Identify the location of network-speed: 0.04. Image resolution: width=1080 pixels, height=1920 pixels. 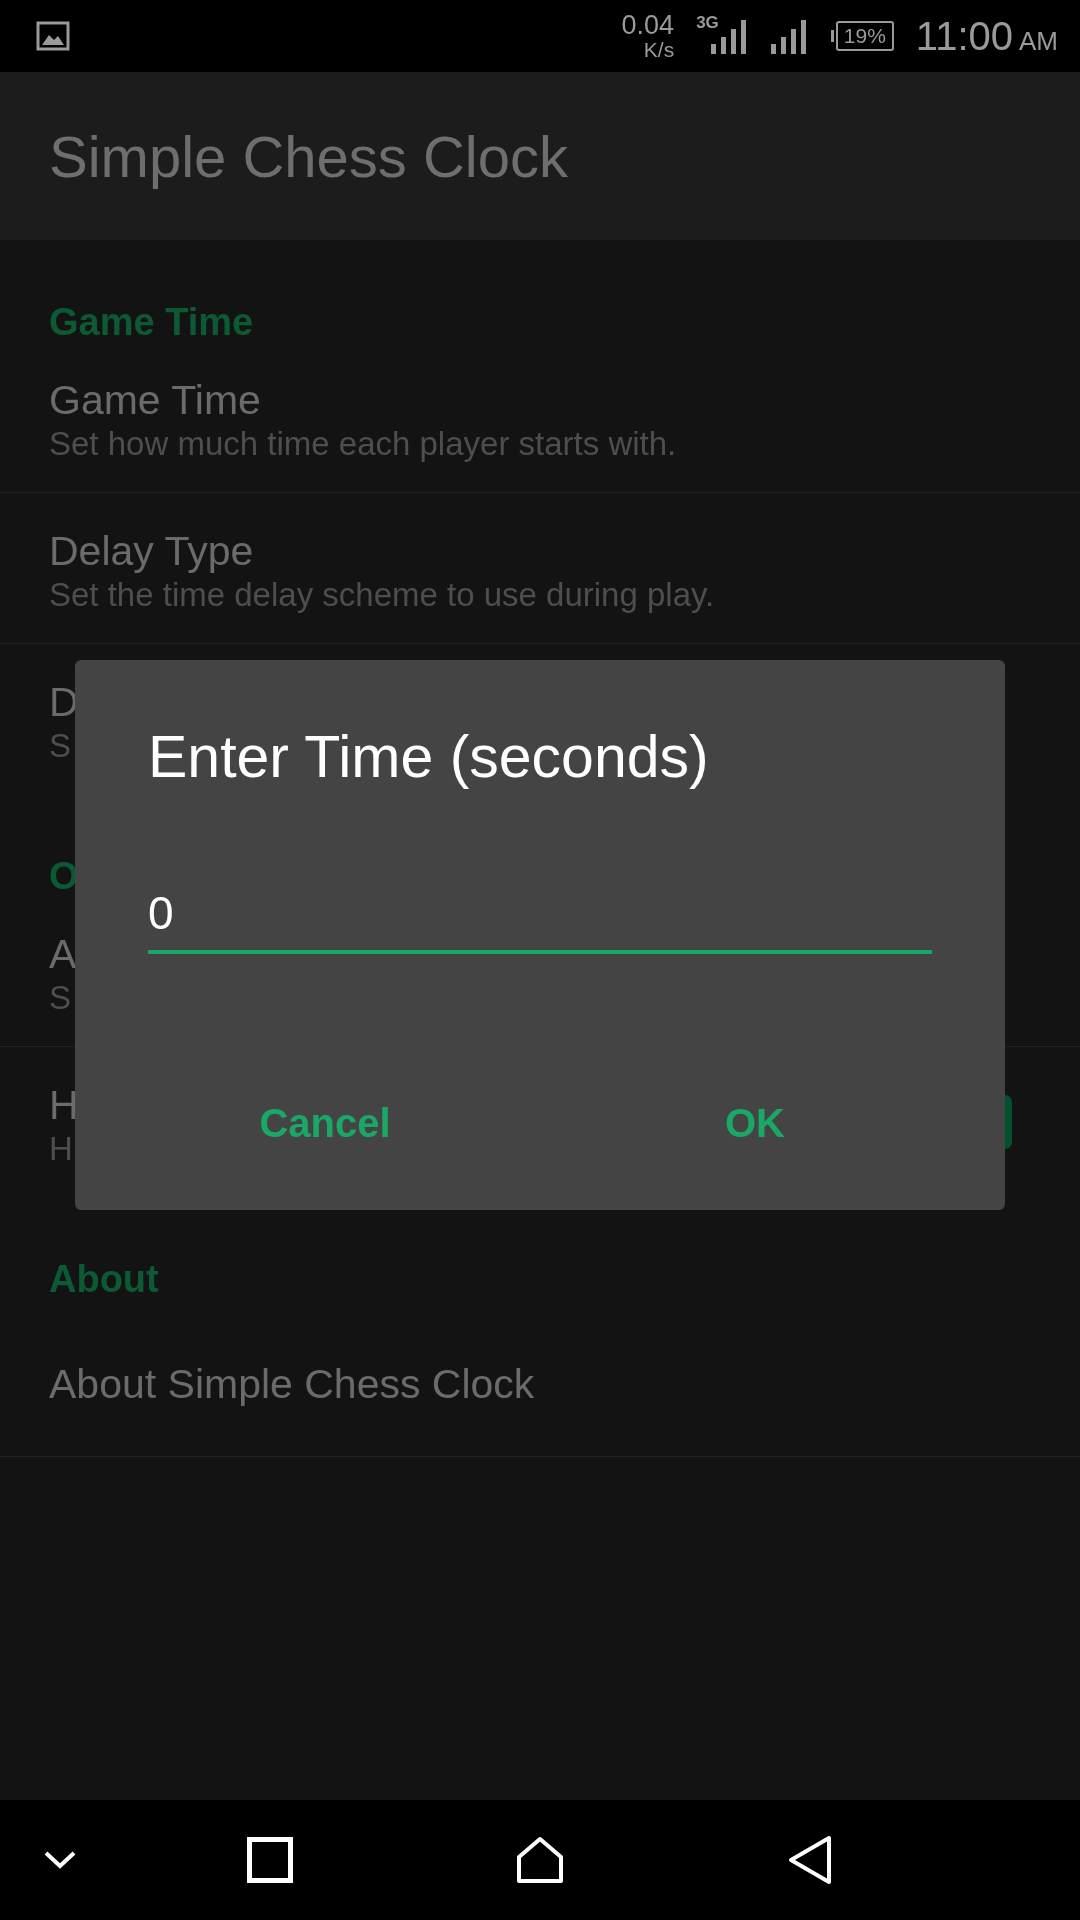
(648, 25).